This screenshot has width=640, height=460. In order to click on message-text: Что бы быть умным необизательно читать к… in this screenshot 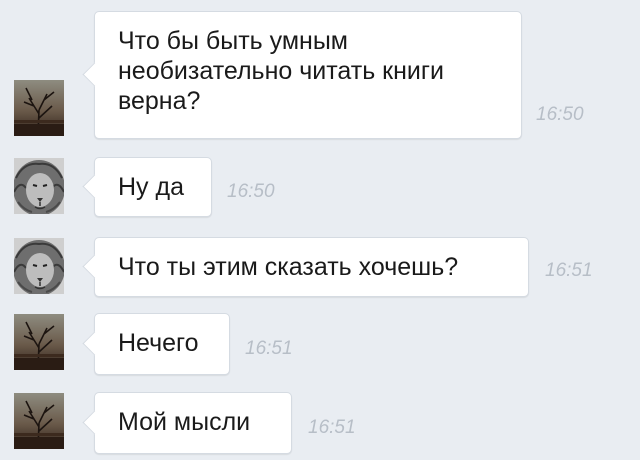, I will do `click(281, 71)`.